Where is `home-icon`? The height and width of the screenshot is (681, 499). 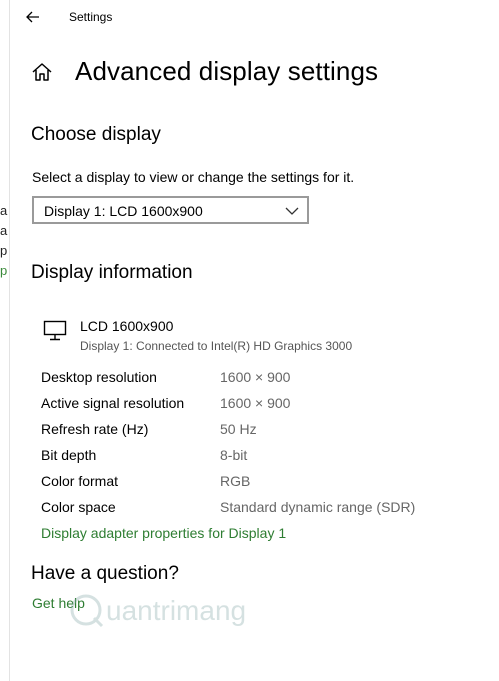
home-icon is located at coordinates (42, 72).